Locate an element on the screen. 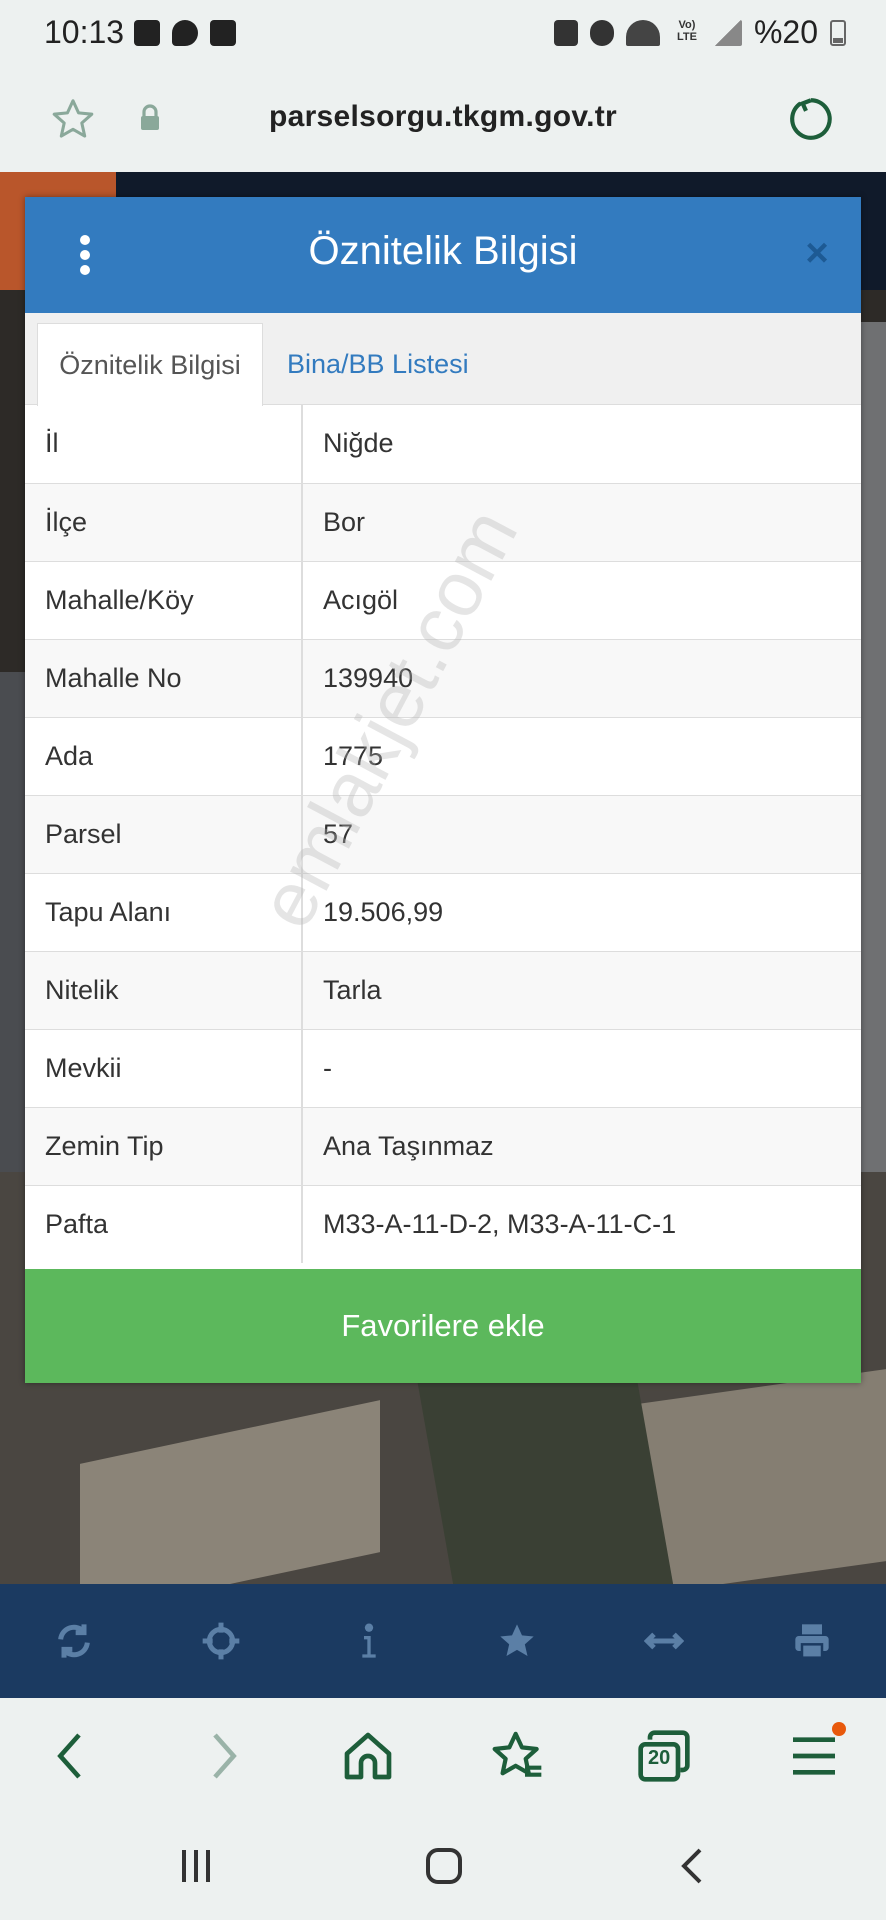 The image size is (886, 1920). url-bar: parselsorgu.tkgm.gov.tr is located at coordinates (443, 119).